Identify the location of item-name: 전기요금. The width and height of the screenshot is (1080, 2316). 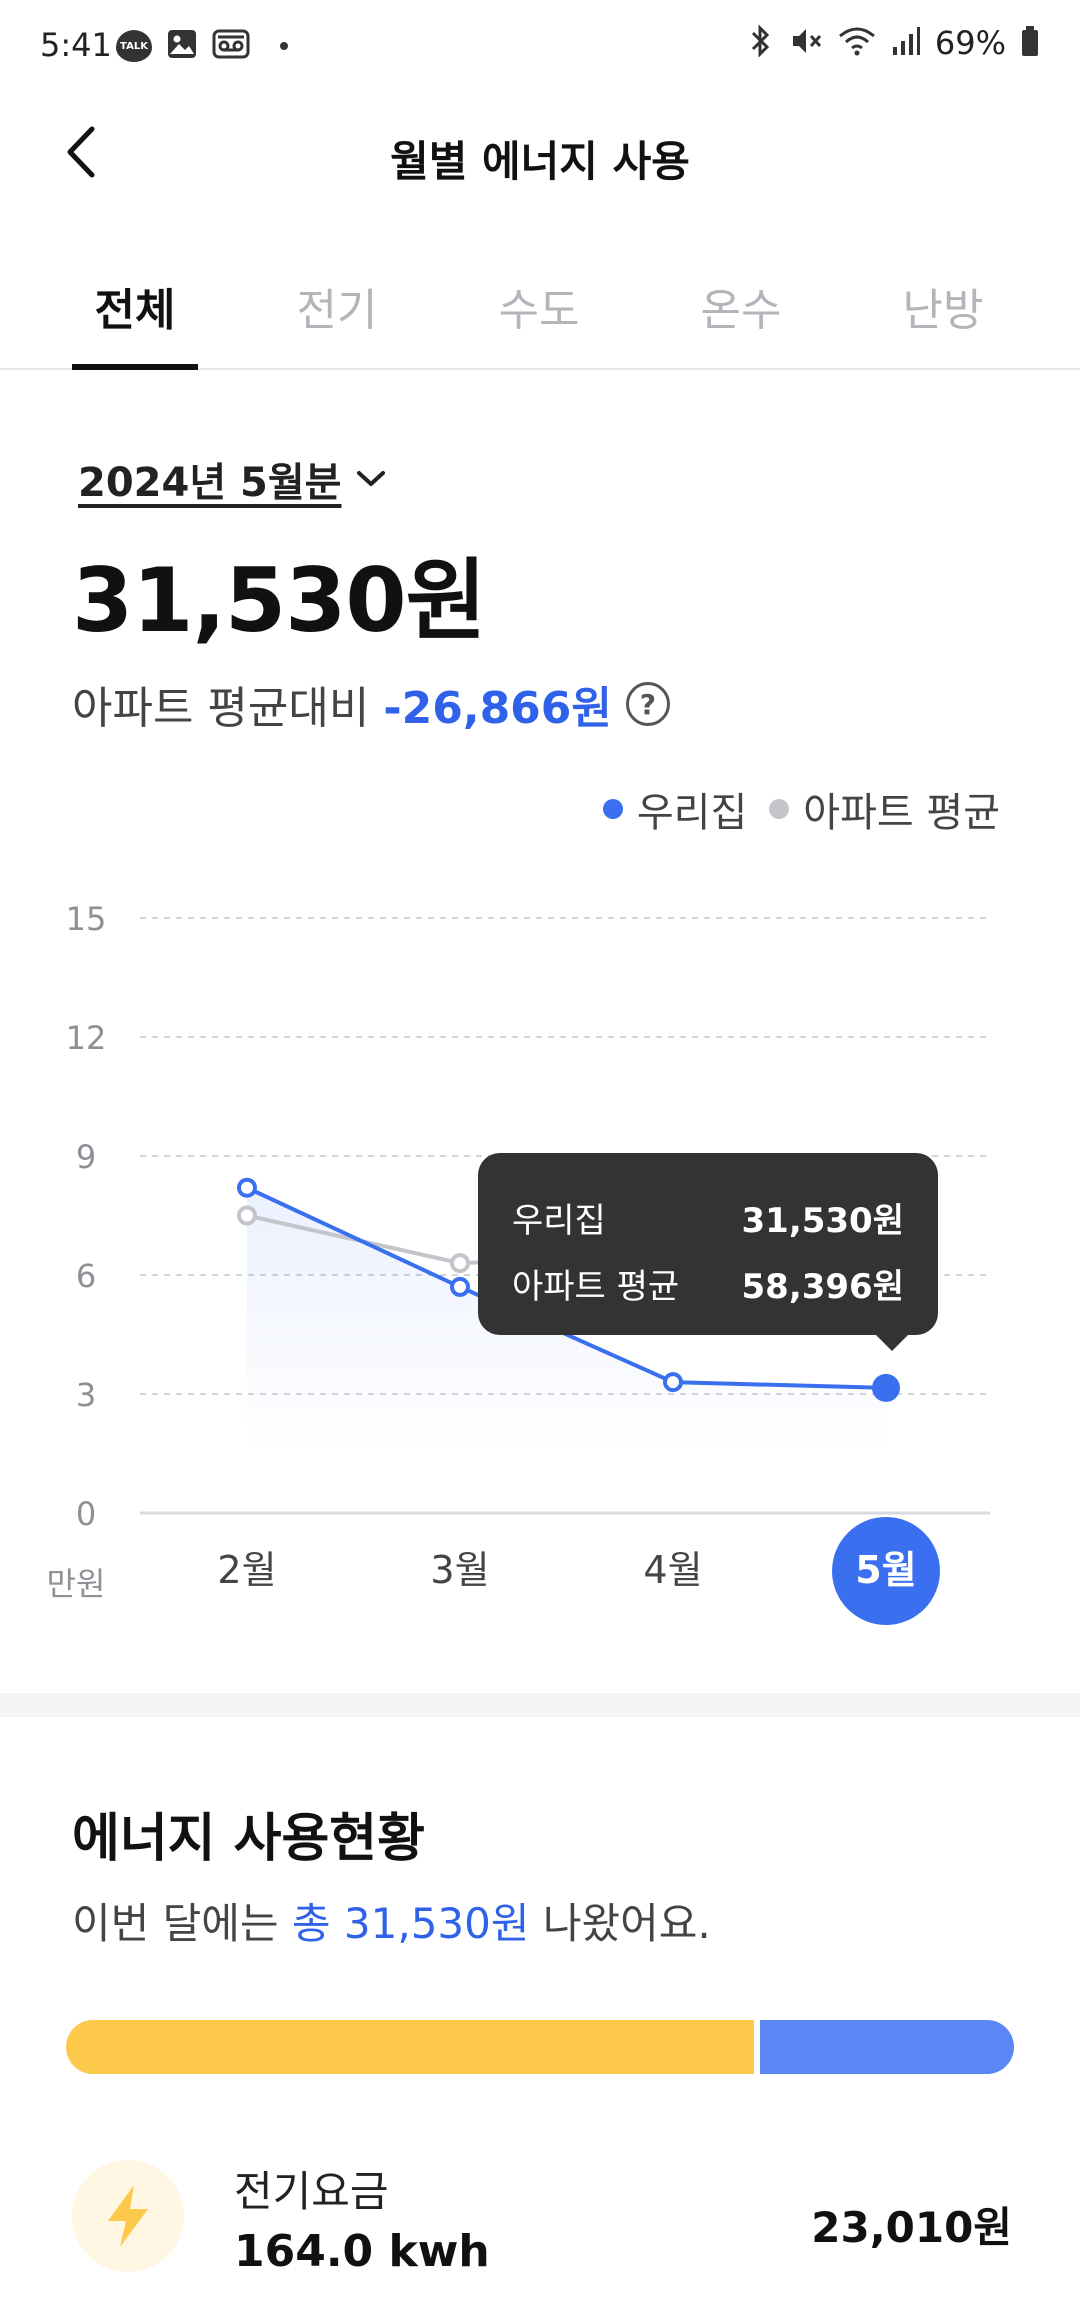
(311, 2191).